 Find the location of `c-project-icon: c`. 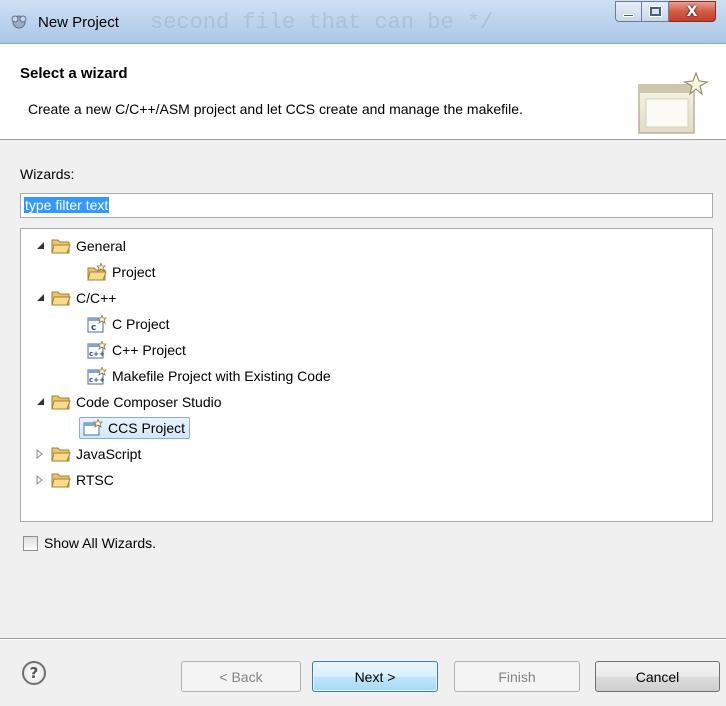

c-project-icon: c is located at coordinates (97, 323).